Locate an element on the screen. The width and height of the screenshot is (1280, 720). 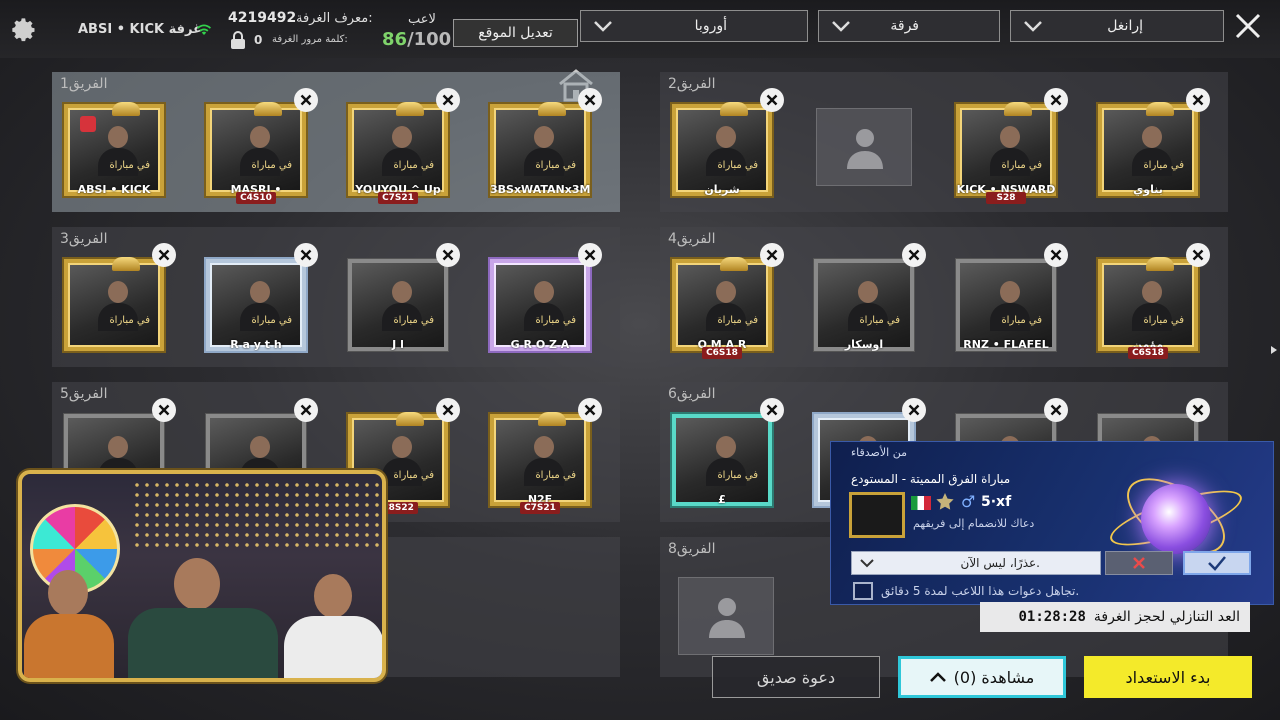
team-label: الفريق2 is located at coordinates (692, 84).